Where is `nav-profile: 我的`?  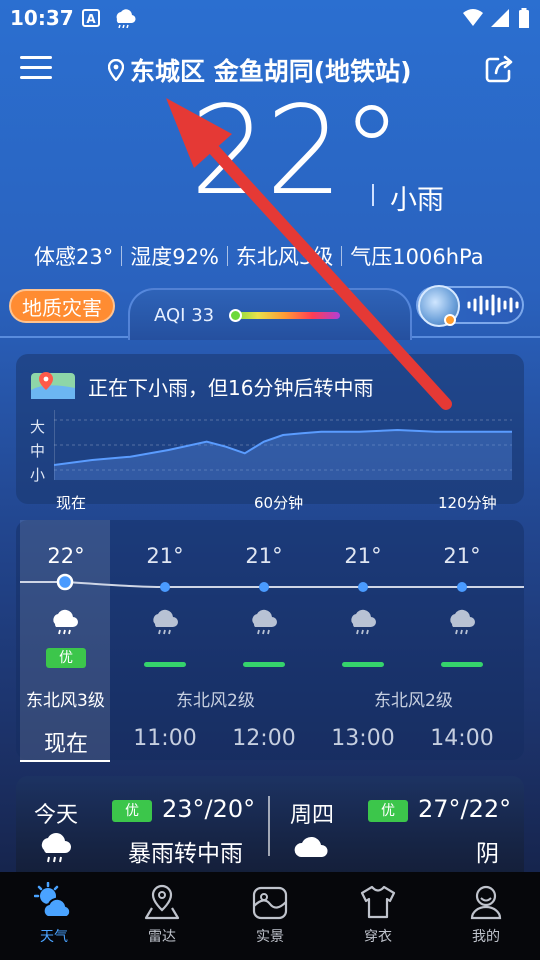
nav-profile: 我的 is located at coordinates (486, 914).